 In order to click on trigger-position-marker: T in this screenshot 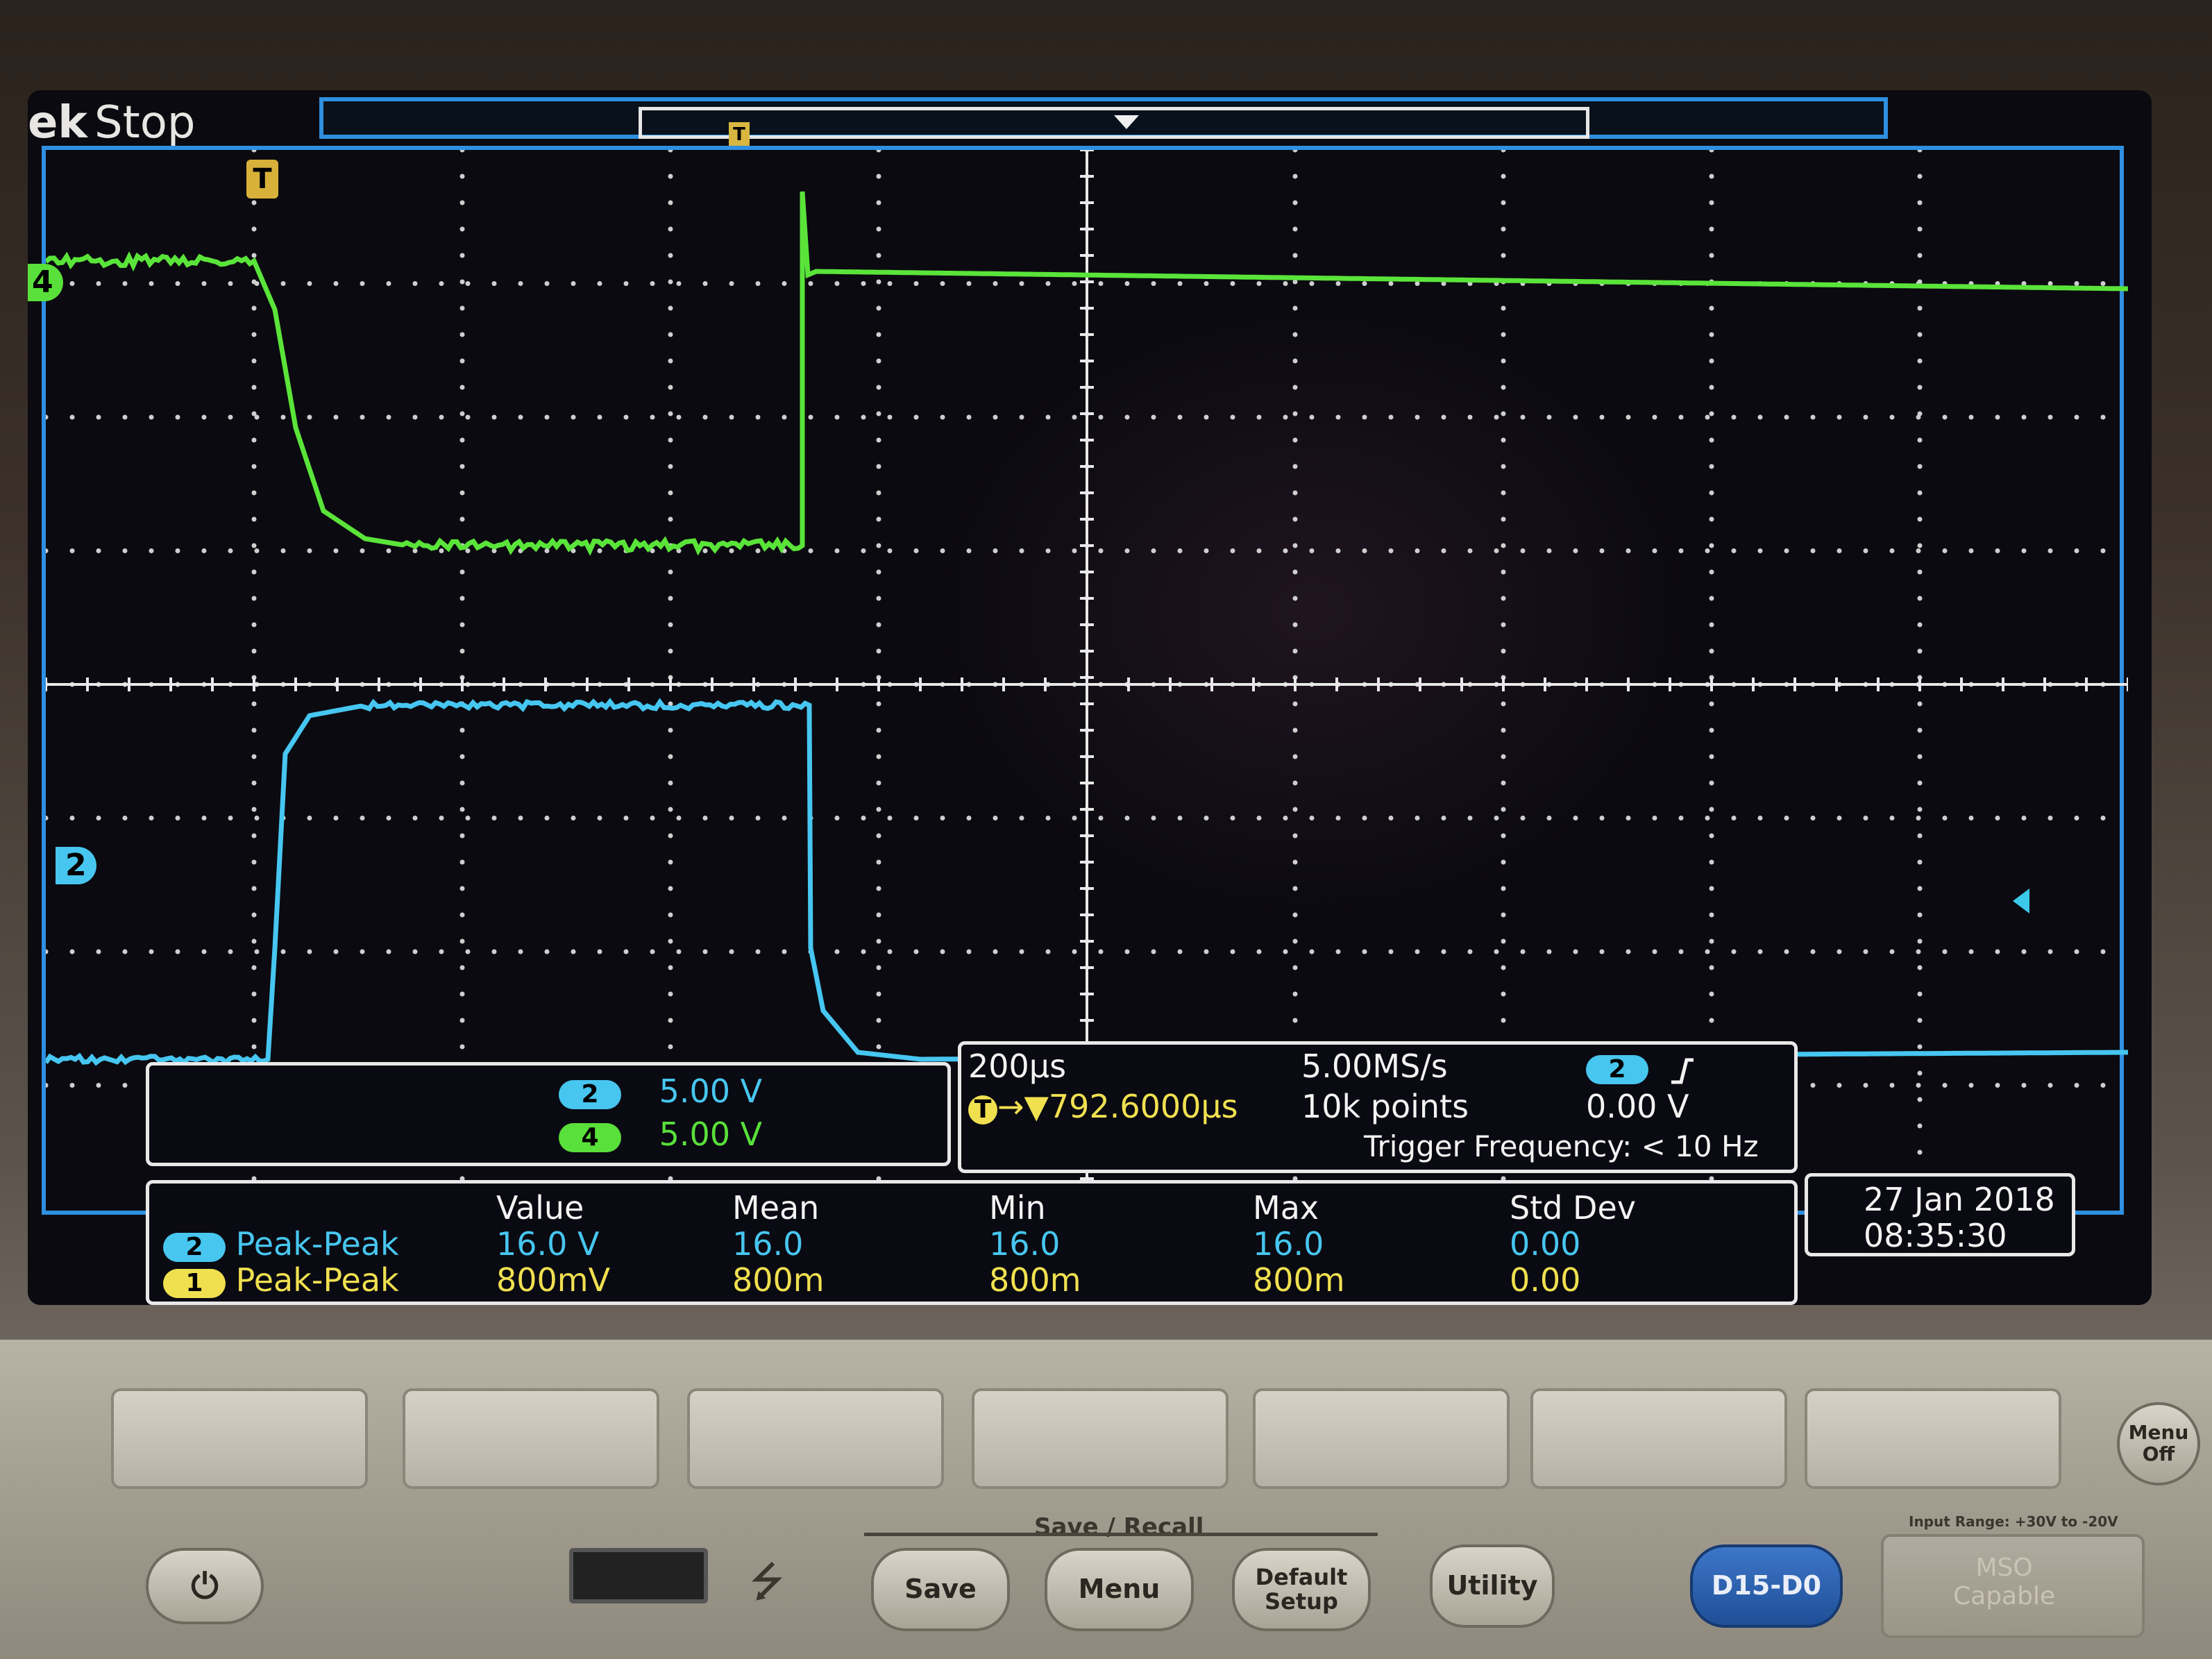, I will do `click(262, 179)`.